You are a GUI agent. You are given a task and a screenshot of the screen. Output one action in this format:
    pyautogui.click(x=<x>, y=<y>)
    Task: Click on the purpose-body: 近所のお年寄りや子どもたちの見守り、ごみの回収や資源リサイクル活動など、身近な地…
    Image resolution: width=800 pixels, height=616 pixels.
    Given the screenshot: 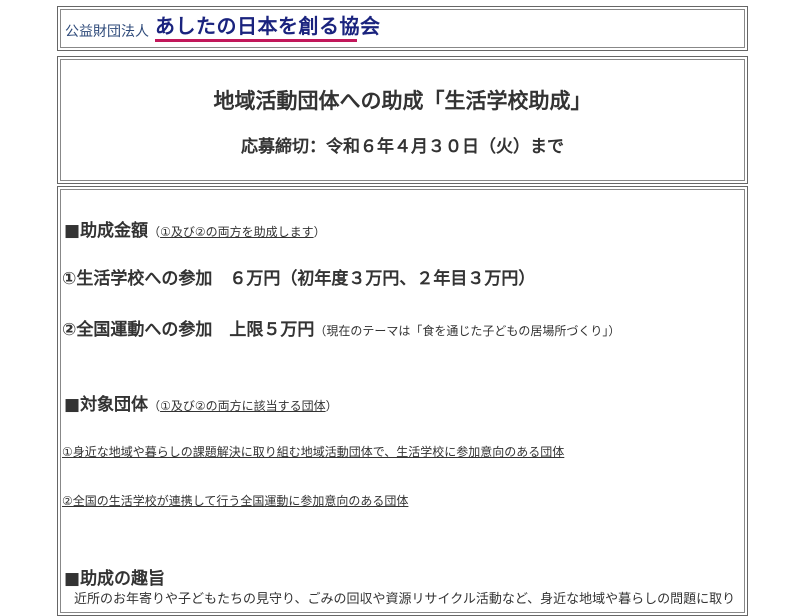 What is the action you would take?
    pyautogui.click(x=405, y=599)
    